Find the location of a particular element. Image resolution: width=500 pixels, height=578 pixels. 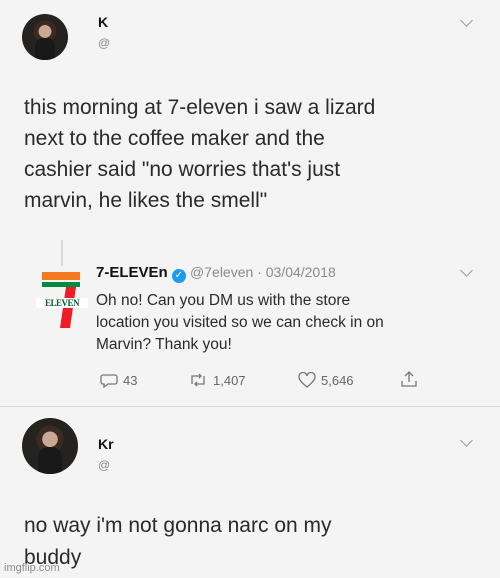

verified-badge-icon: ✓ is located at coordinates (178, 275).